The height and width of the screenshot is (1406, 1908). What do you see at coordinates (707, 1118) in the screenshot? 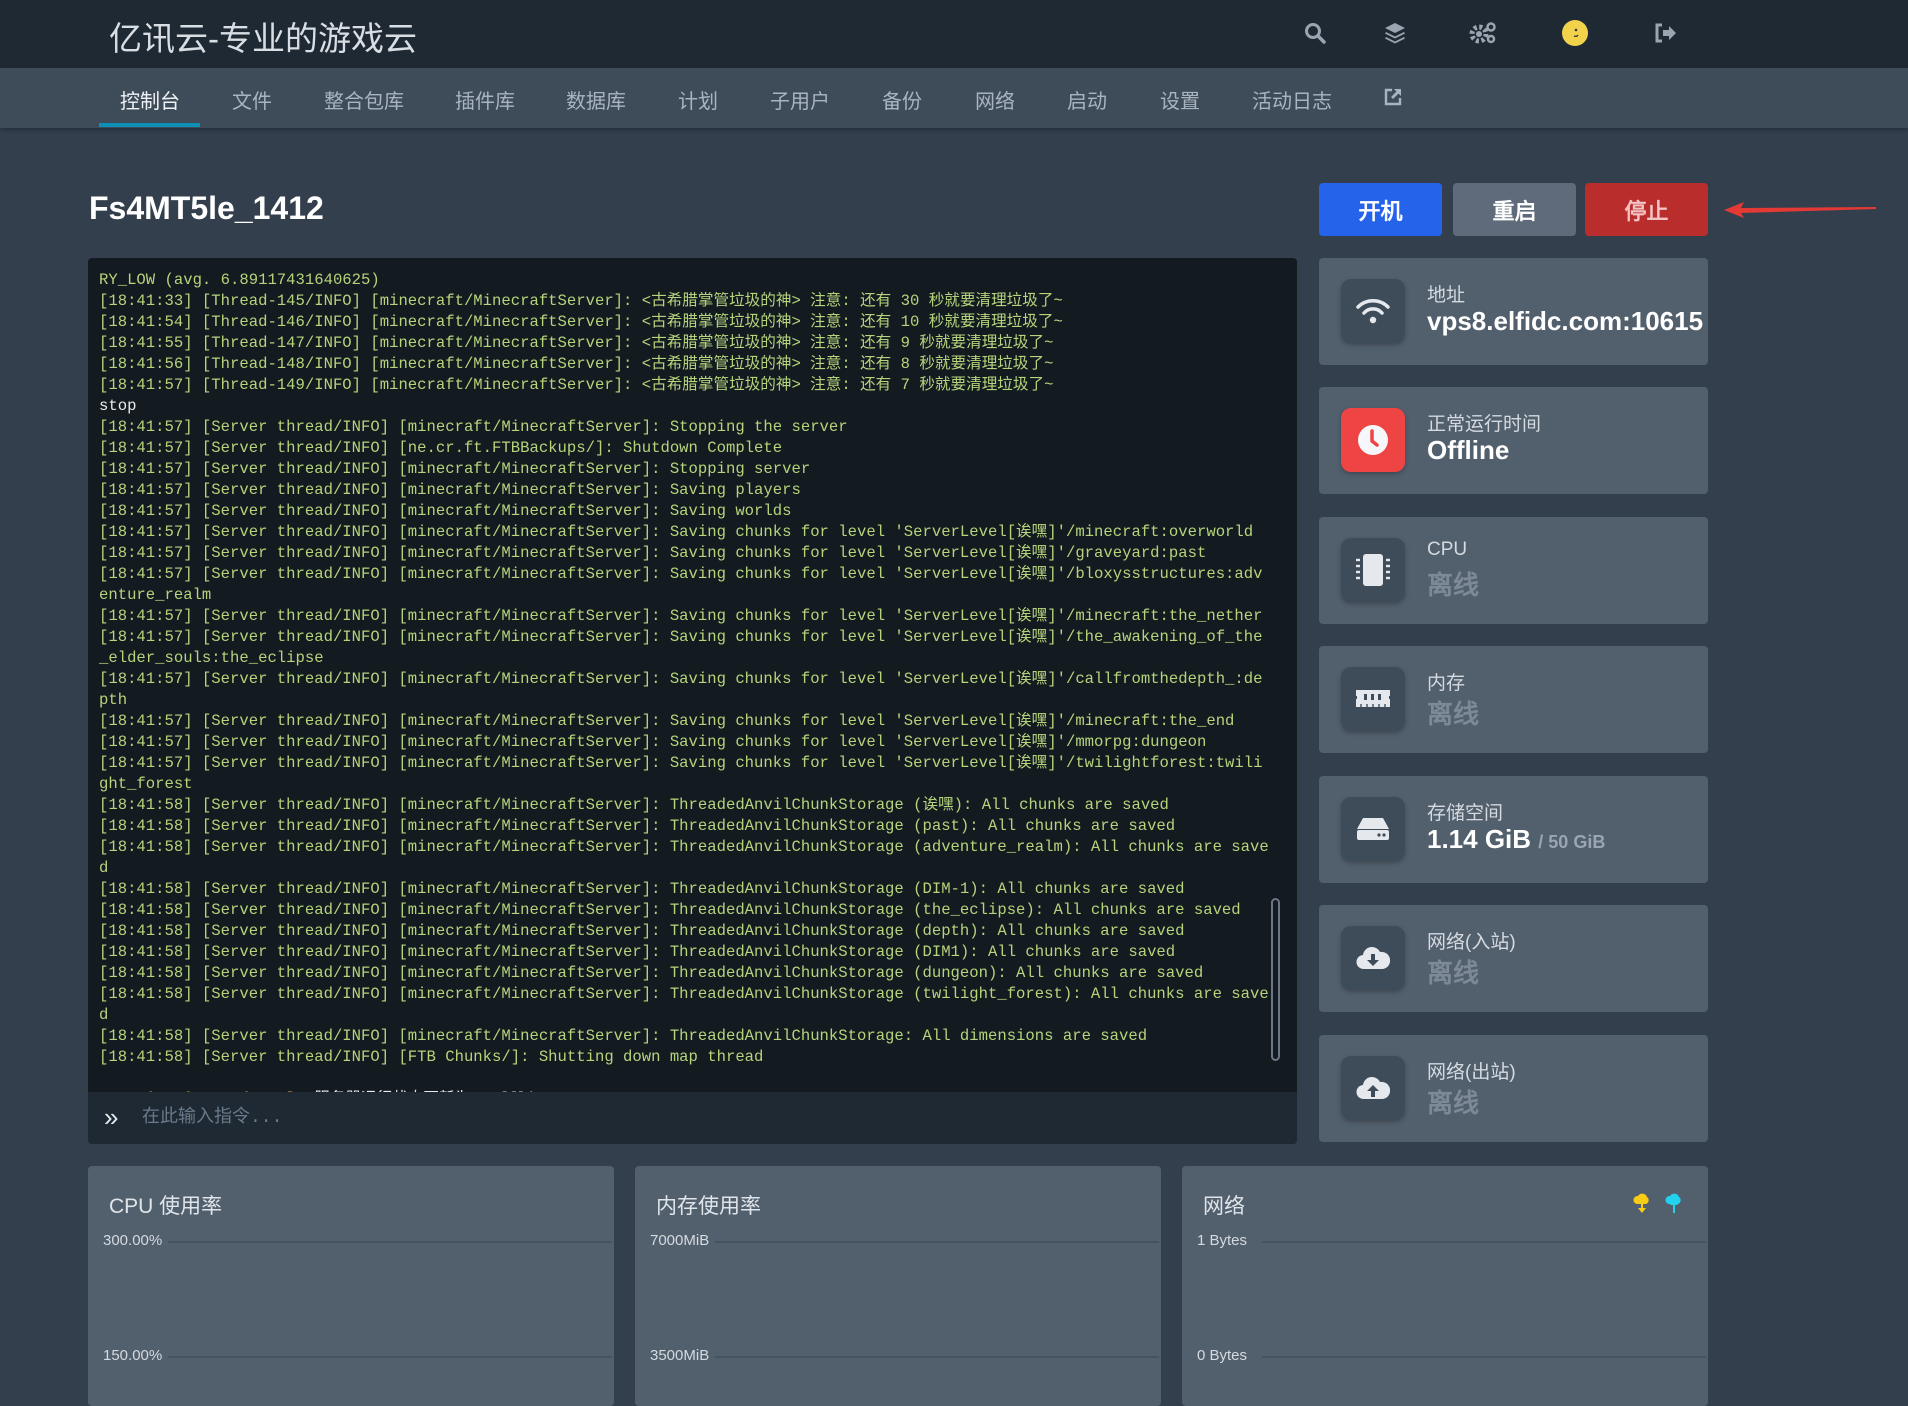
I see `command-input` at bounding box center [707, 1118].